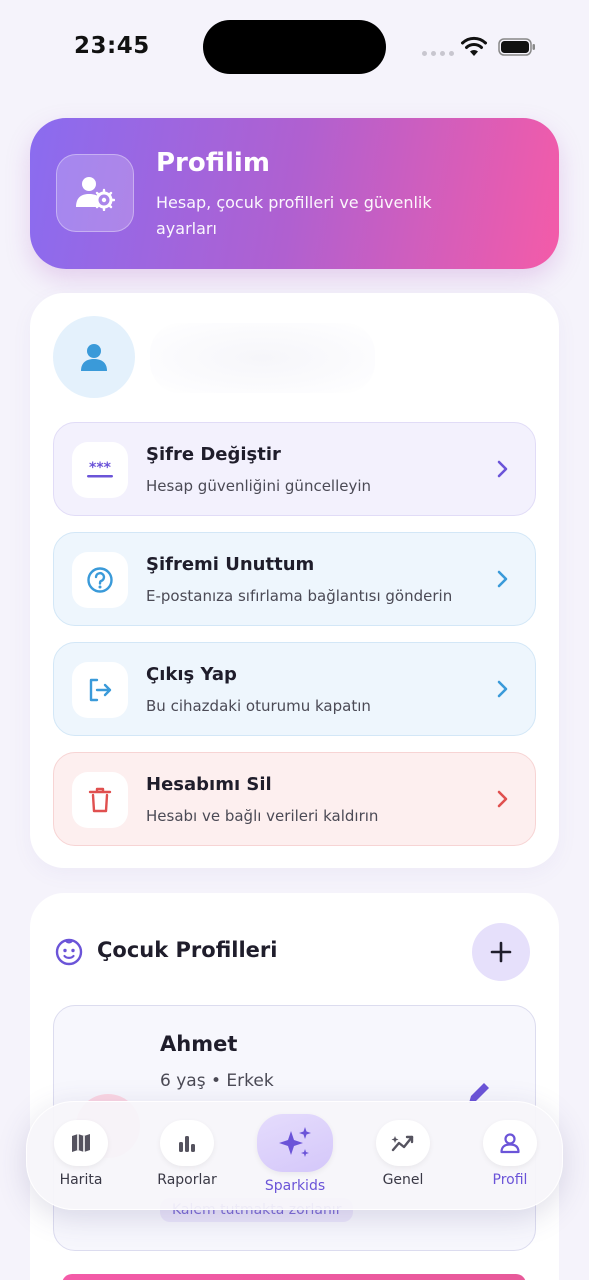  Describe the element at coordinates (100, 690) in the screenshot. I see `logout-icon` at that location.